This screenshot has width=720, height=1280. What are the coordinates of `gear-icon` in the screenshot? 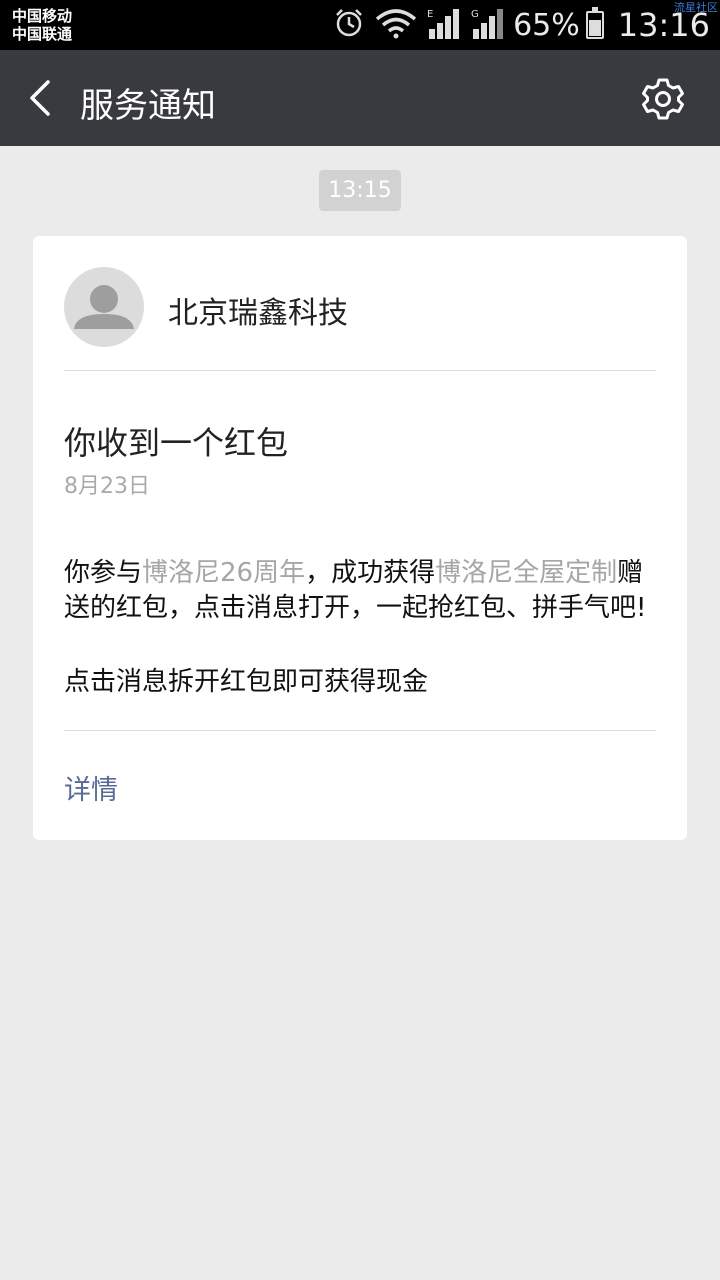 It's located at (663, 99).